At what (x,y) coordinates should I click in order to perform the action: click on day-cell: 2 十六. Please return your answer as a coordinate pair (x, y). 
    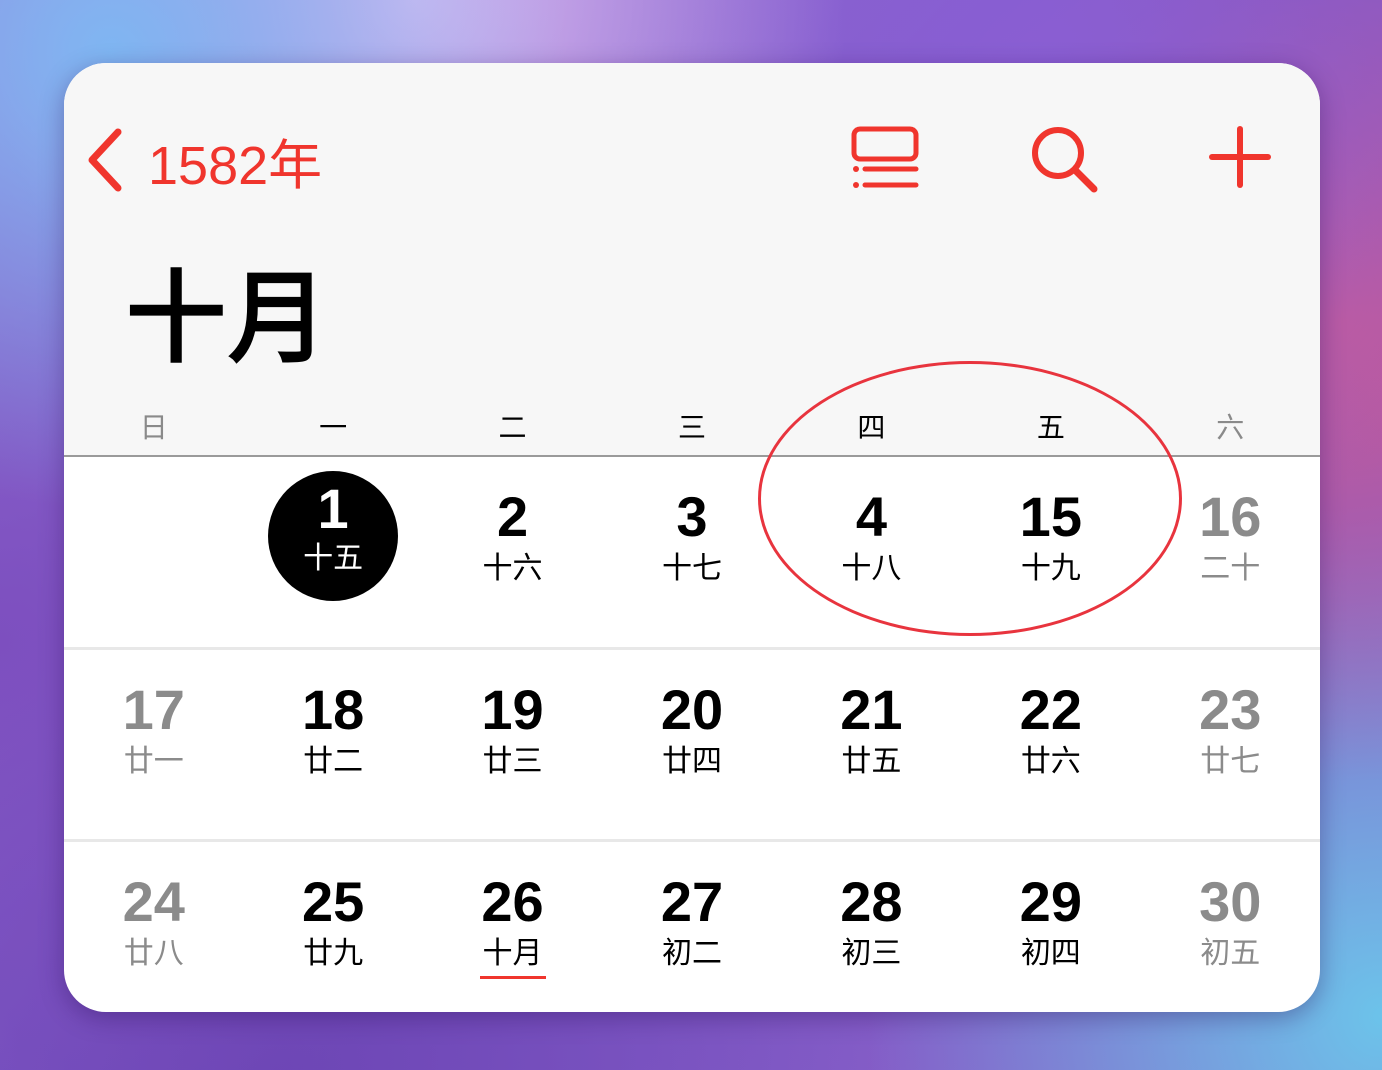
    Looking at the image, I should click on (512, 553).